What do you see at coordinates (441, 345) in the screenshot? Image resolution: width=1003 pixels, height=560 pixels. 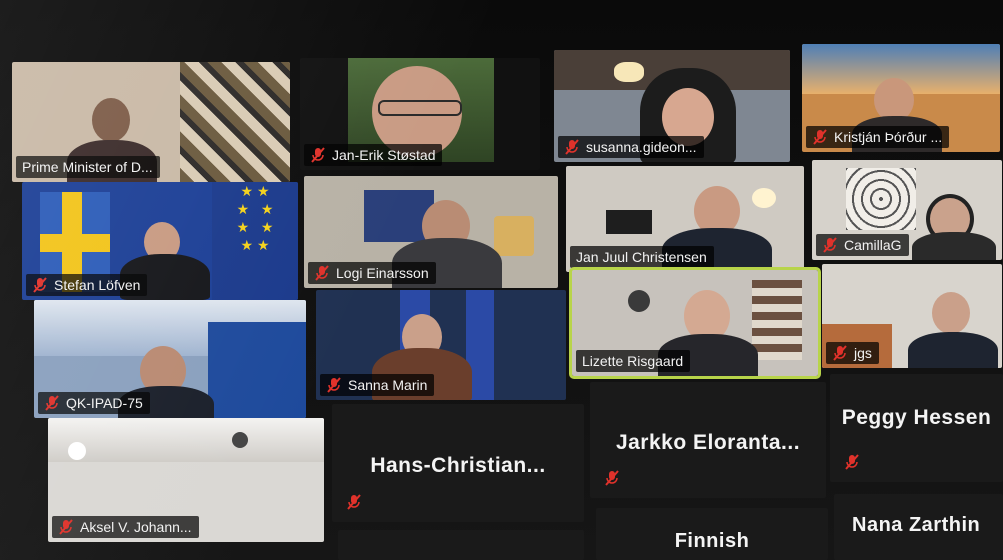 I see `participant-tile: Sanna Marin` at bounding box center [441, 345].